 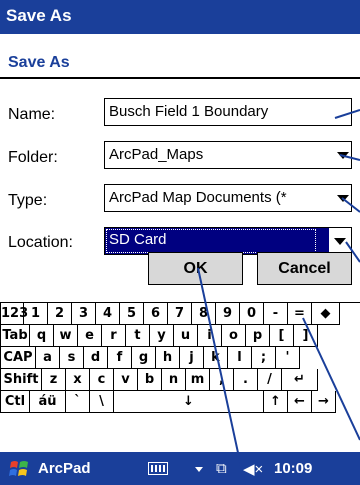 What do you see at coordinates (246, 380) in the screenshot?
I see `key: .` at bounding box center [246, 380].